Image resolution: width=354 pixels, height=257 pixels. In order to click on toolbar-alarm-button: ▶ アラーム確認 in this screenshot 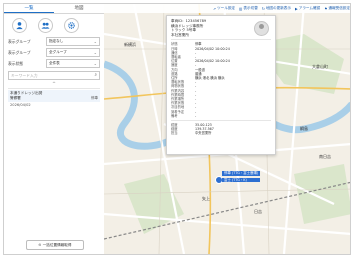, I will do `click(307, 8)`.